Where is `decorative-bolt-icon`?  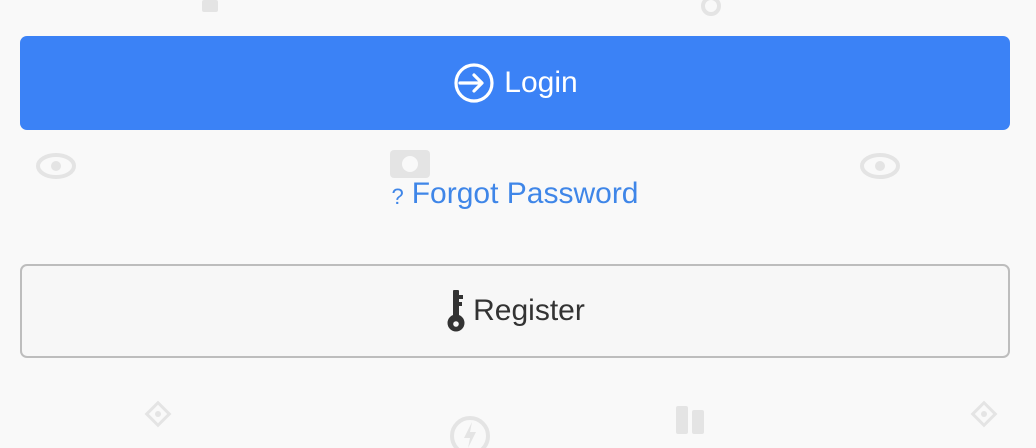
decorative-bolt-icon is located at coordinates (470, 431).